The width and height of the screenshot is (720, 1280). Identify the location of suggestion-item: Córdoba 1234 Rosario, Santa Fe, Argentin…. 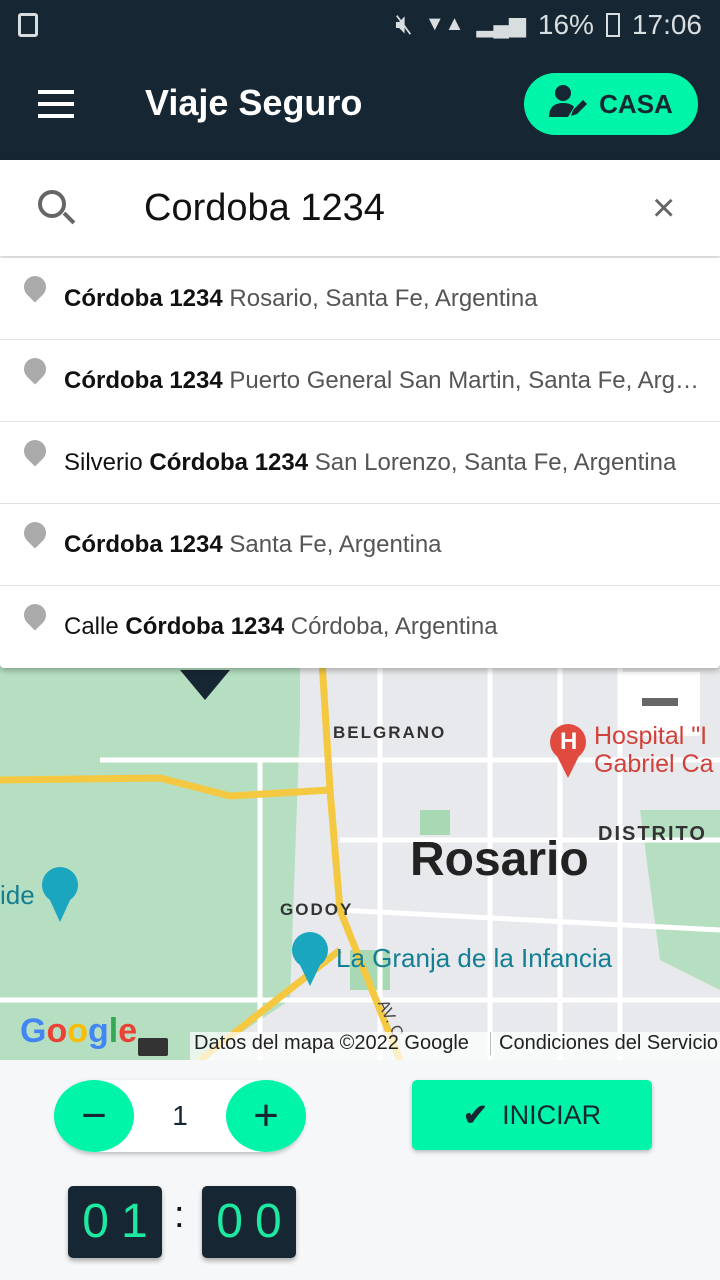
(360, 299).